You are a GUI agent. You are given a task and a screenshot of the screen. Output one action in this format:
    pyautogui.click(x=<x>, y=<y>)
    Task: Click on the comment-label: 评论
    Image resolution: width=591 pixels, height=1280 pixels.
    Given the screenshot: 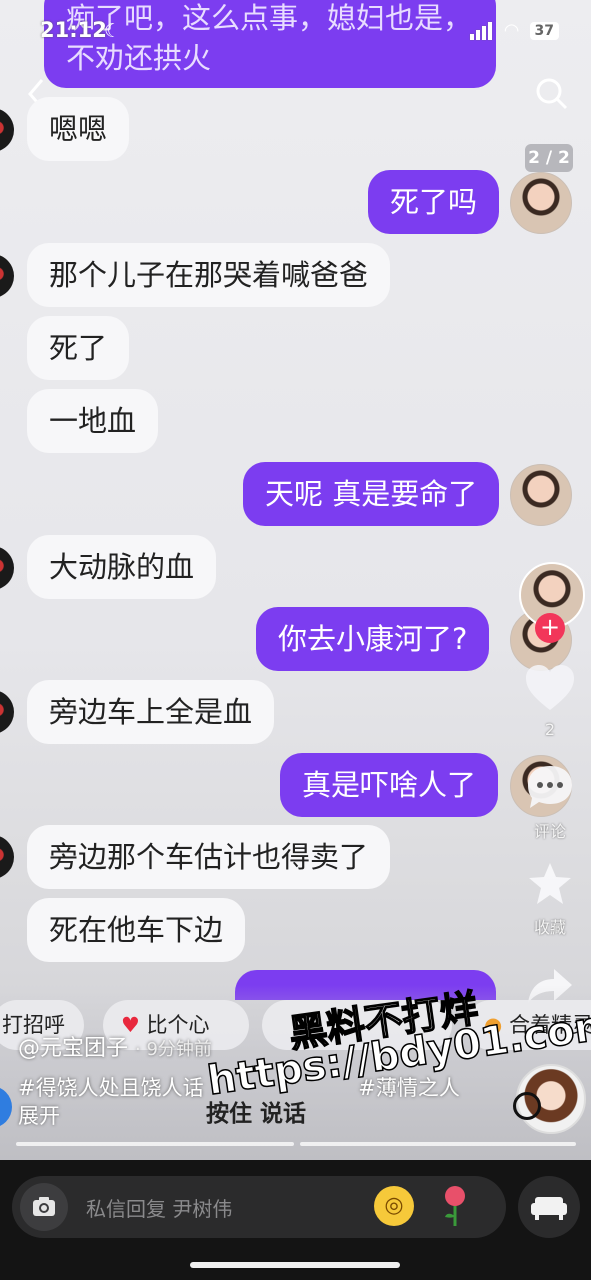 What is the action you would take?
    pyautogui.click(x=549, y=831)
    